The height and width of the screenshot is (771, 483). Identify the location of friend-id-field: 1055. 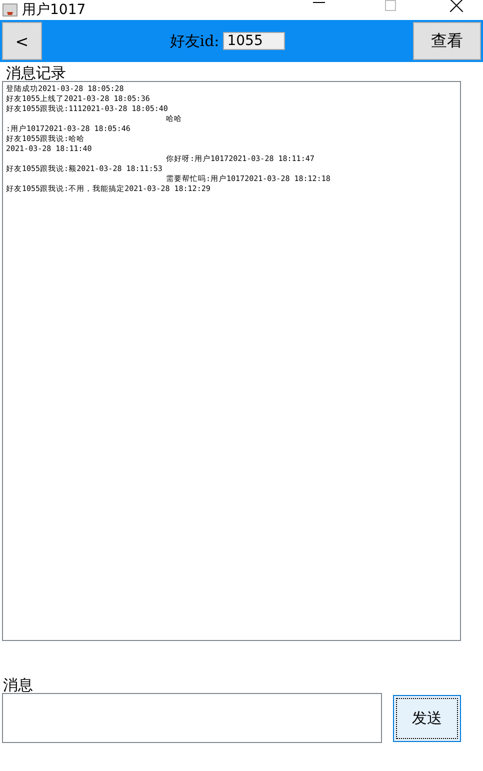
(254, 41).